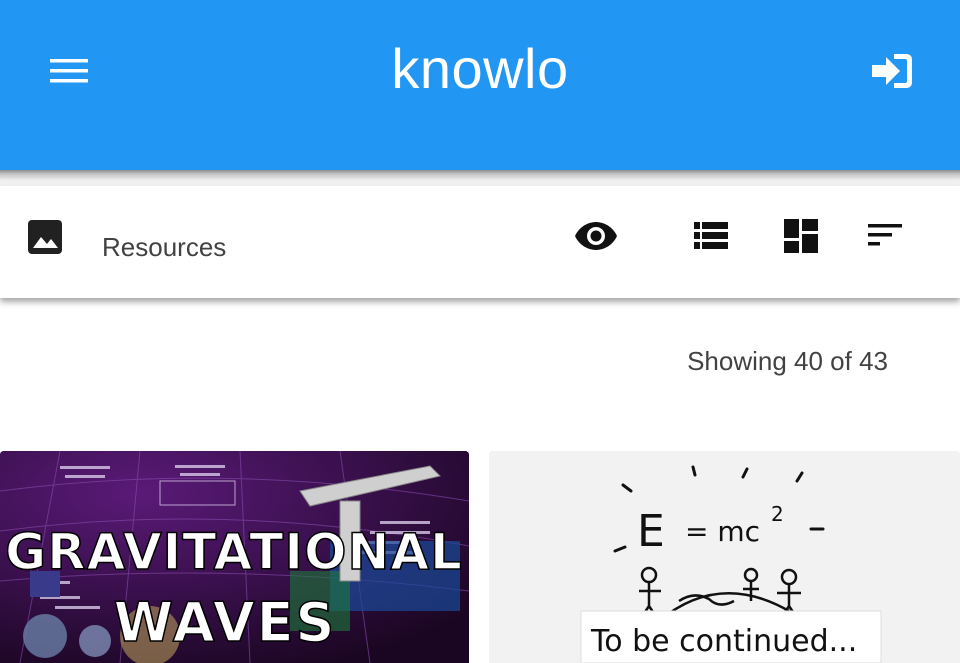 The image size is (960, 663). Describe the element at coordinates (480, 68) in the screenshot. I see `app-title: knowlo` at that location.